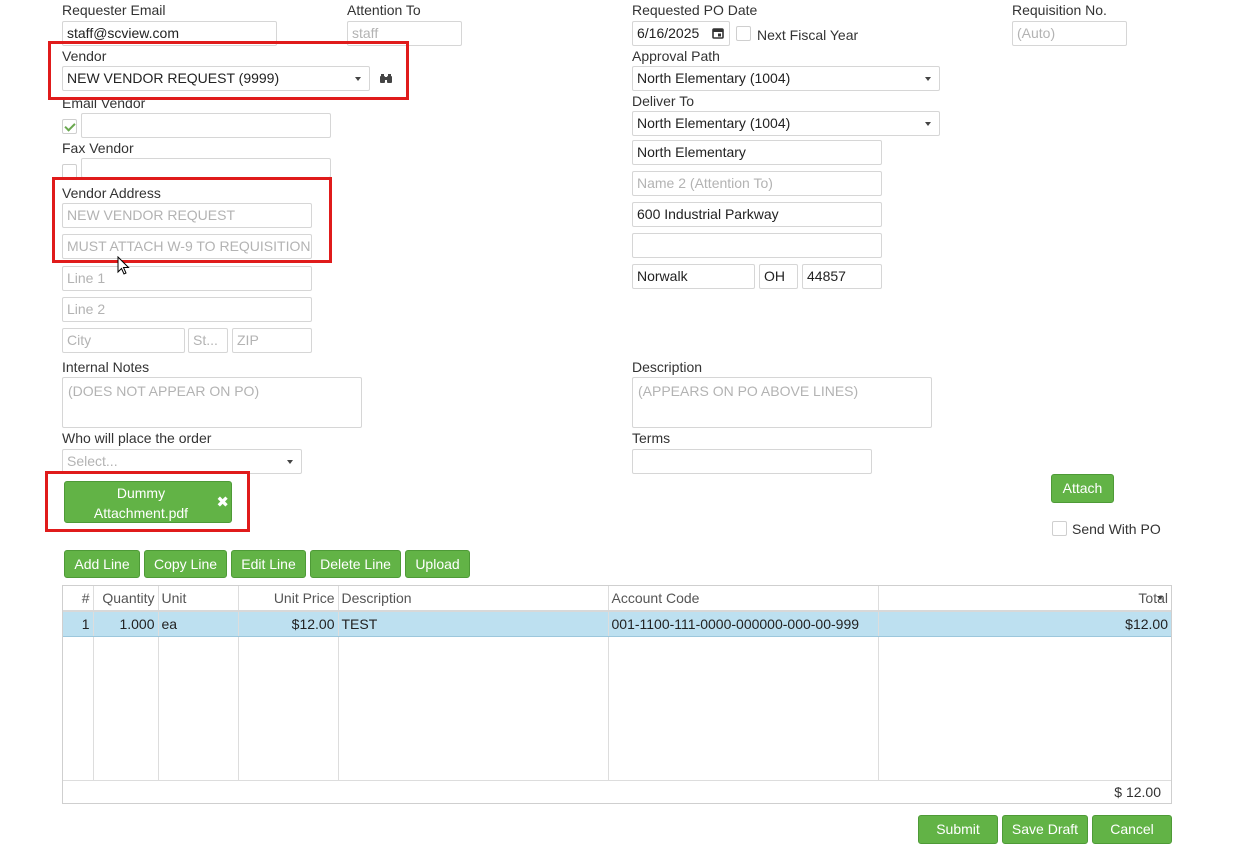  What do you see at coordinates (185, 564) in the screenshot?
I see `copy-line-button: Copy Line` at bounding box center [185, 564].